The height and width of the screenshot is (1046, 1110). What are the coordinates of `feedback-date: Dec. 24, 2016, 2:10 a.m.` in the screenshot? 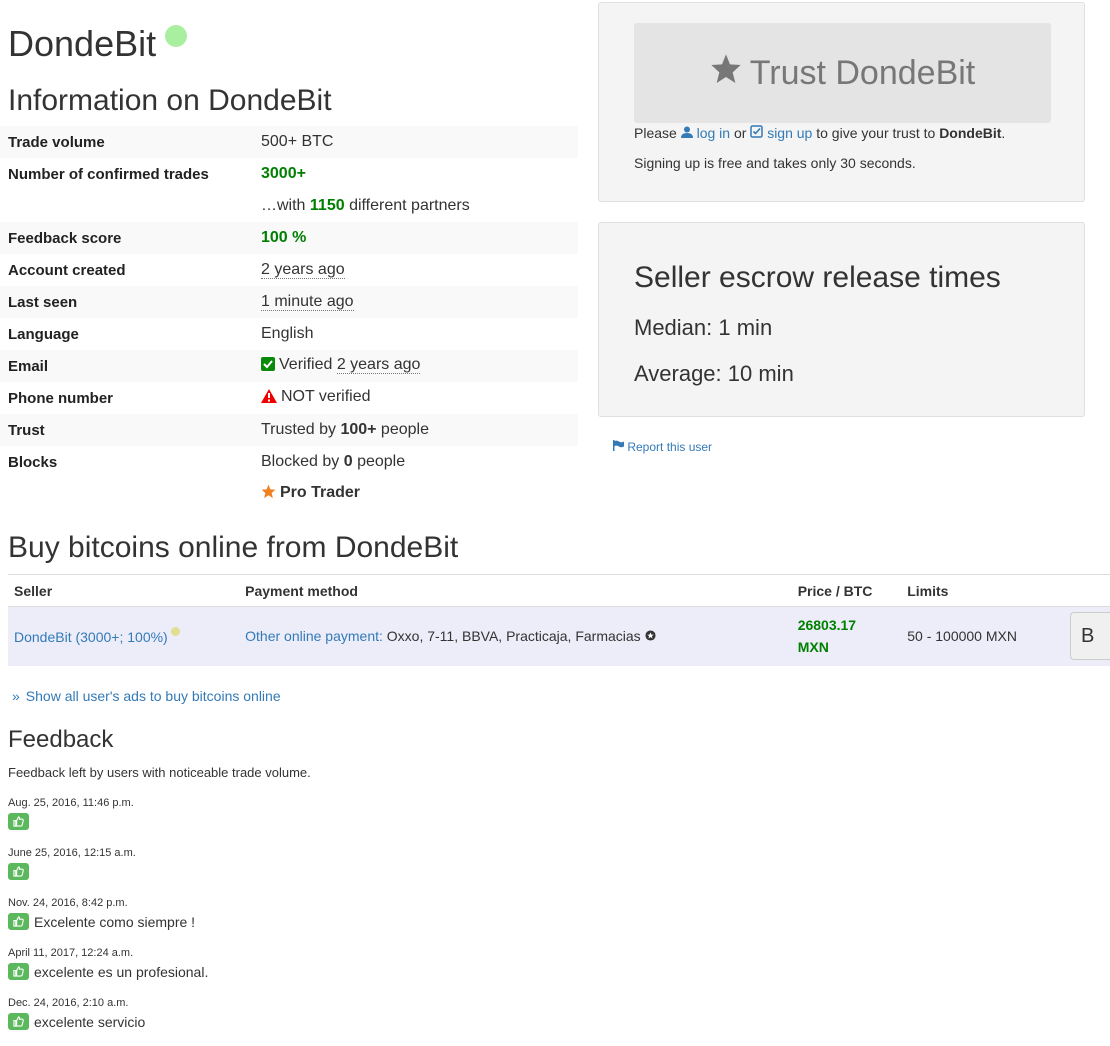 It's located at (68, 1003).